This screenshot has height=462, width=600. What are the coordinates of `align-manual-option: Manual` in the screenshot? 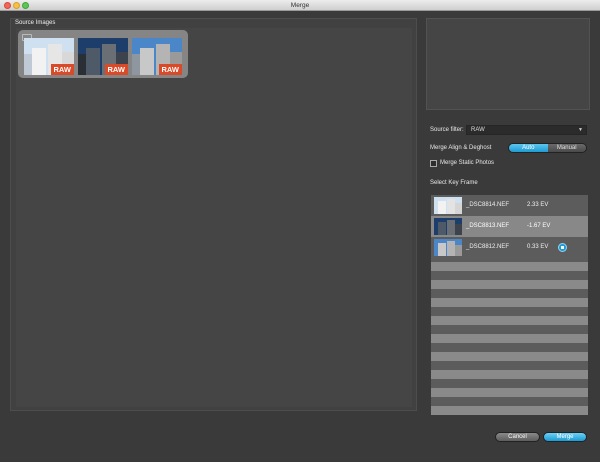 It's located at (566, 148).